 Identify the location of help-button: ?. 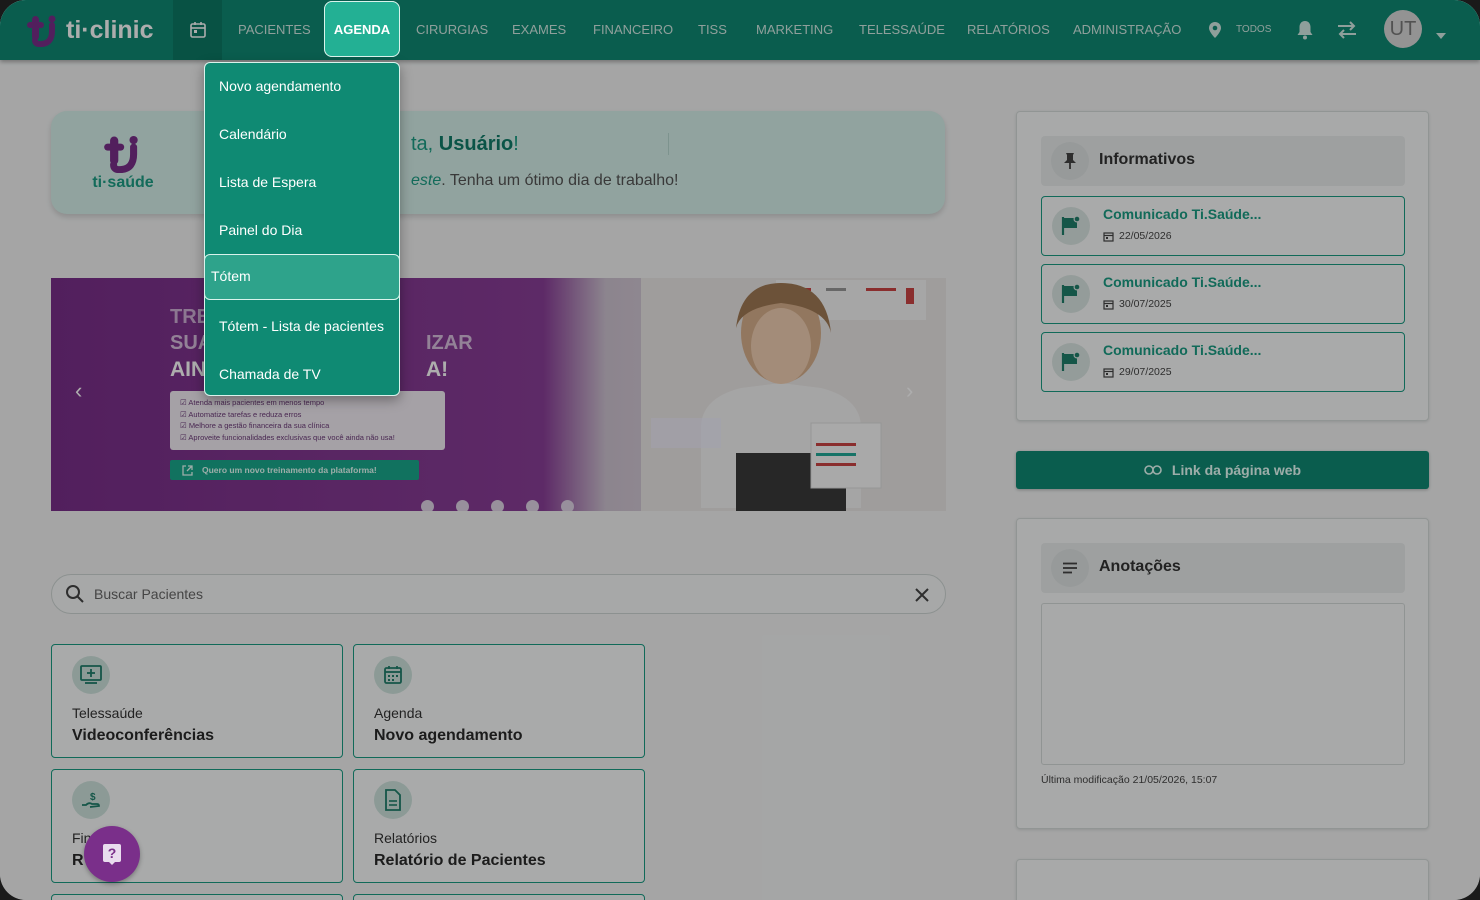
(112, 854).